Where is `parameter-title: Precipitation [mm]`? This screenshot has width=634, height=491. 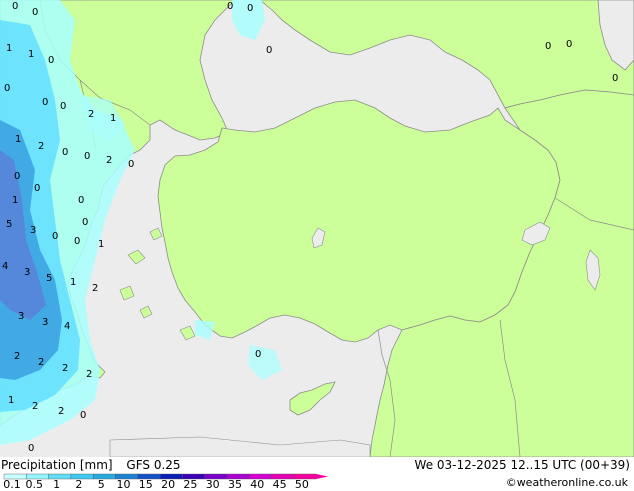 parameter-title: Precipitation [mm] is located at coordinates (57, 465).